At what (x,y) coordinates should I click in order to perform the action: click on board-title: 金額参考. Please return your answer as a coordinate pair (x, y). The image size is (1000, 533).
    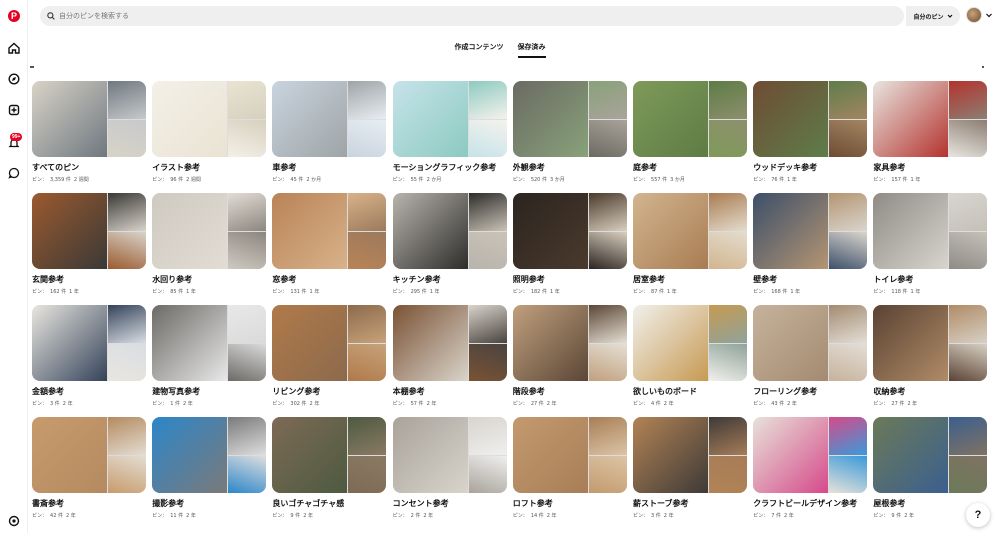
    Looking at the image, I should click on (48, 391).